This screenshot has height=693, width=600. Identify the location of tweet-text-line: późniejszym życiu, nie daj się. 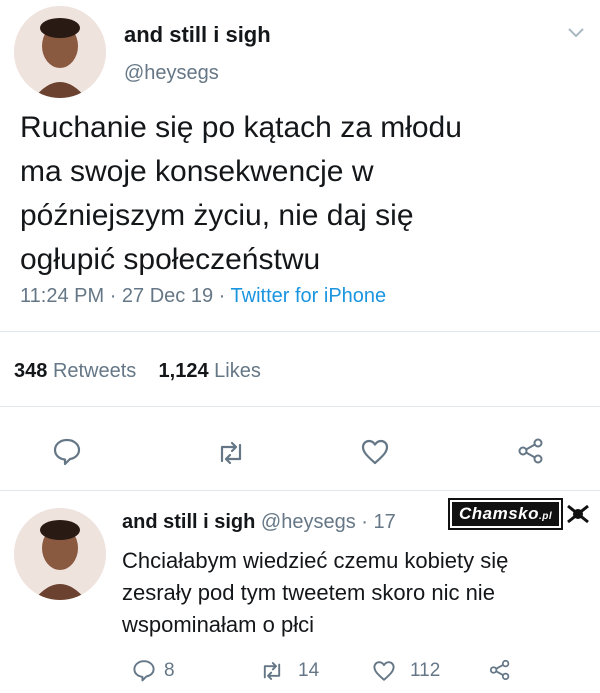
(217, 215).